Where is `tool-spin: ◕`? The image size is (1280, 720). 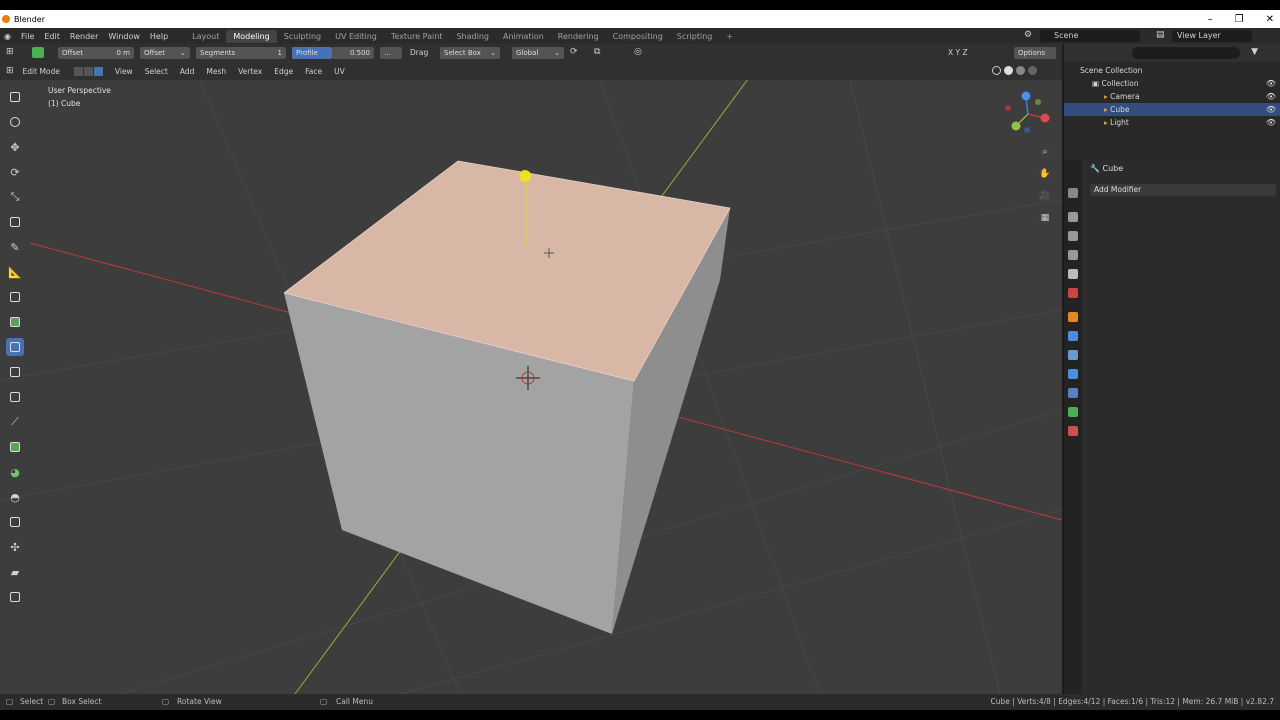 tool-spin: ◕ is located at coordinates (15, 472).